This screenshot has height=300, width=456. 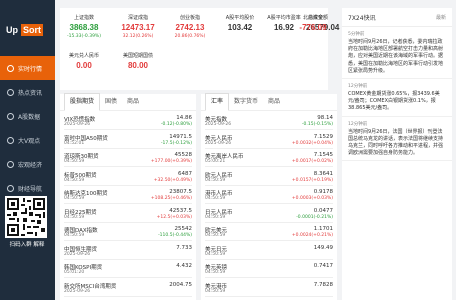 I want to click on instrument-price: 0.9178, so click(x=323, y=192).